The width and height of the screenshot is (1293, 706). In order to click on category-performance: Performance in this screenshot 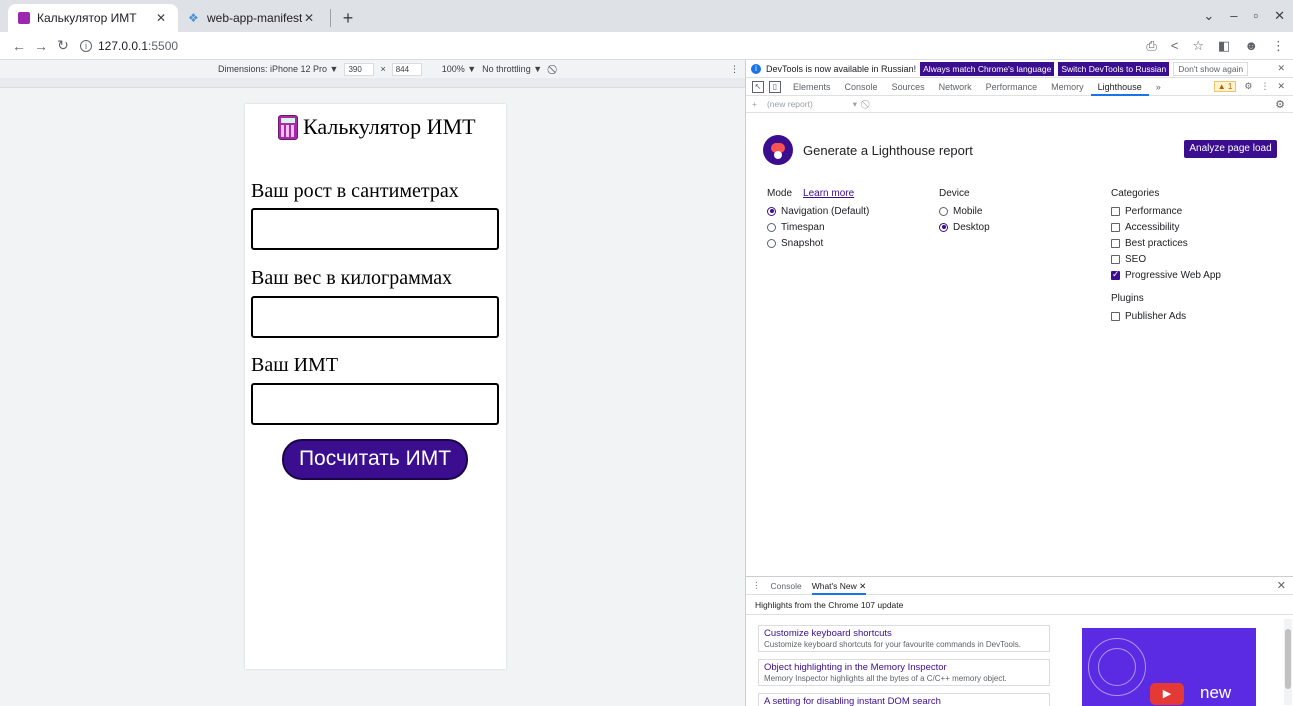, I will do `click(1166, 211)`.